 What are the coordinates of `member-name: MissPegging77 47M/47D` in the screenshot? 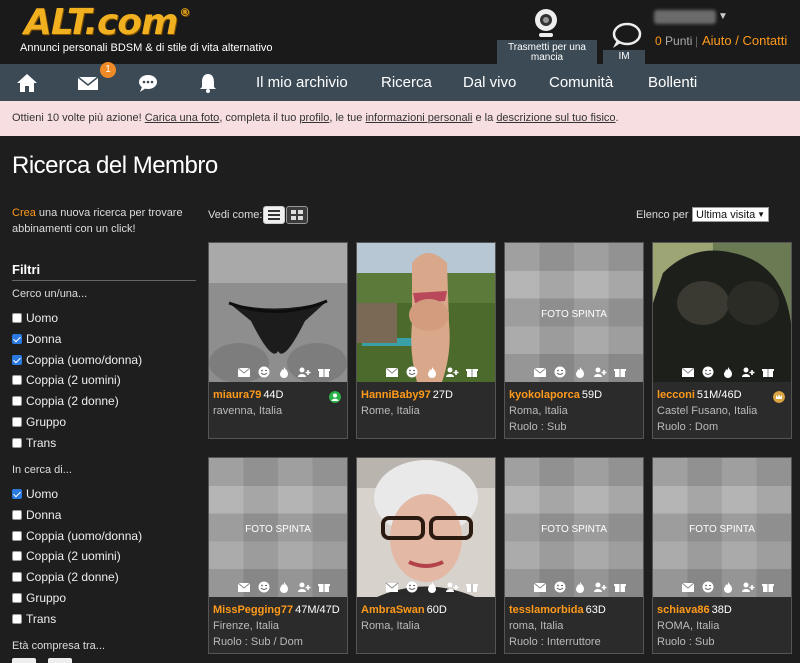 It's located at (276, 610).